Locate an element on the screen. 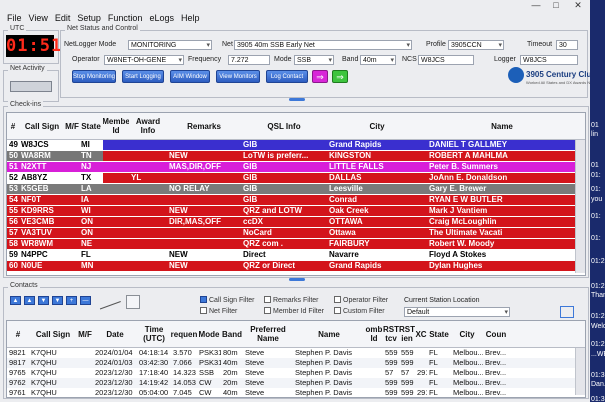 This screenshot has height=402, width=605. contacts-col-rst-received: RST tcv is located at coordinates (391, 334).